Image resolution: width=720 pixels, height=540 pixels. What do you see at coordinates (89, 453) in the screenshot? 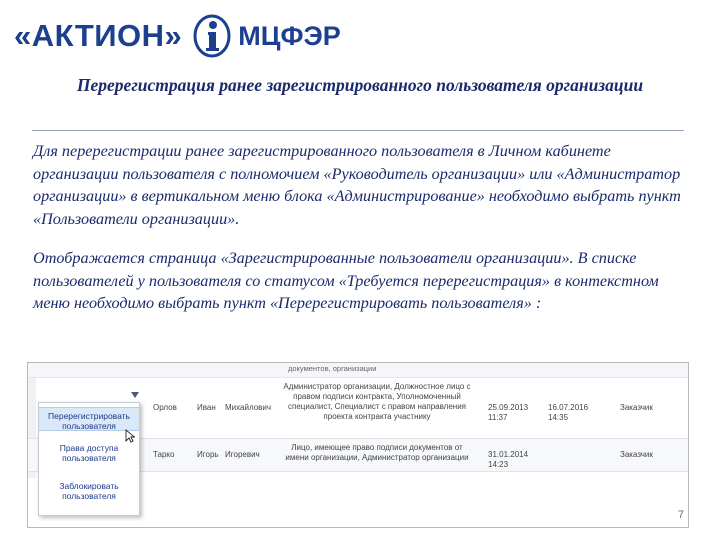
I see `menu-item-access-rights: Права доступа пользователя` at bounding box center [89, 453].